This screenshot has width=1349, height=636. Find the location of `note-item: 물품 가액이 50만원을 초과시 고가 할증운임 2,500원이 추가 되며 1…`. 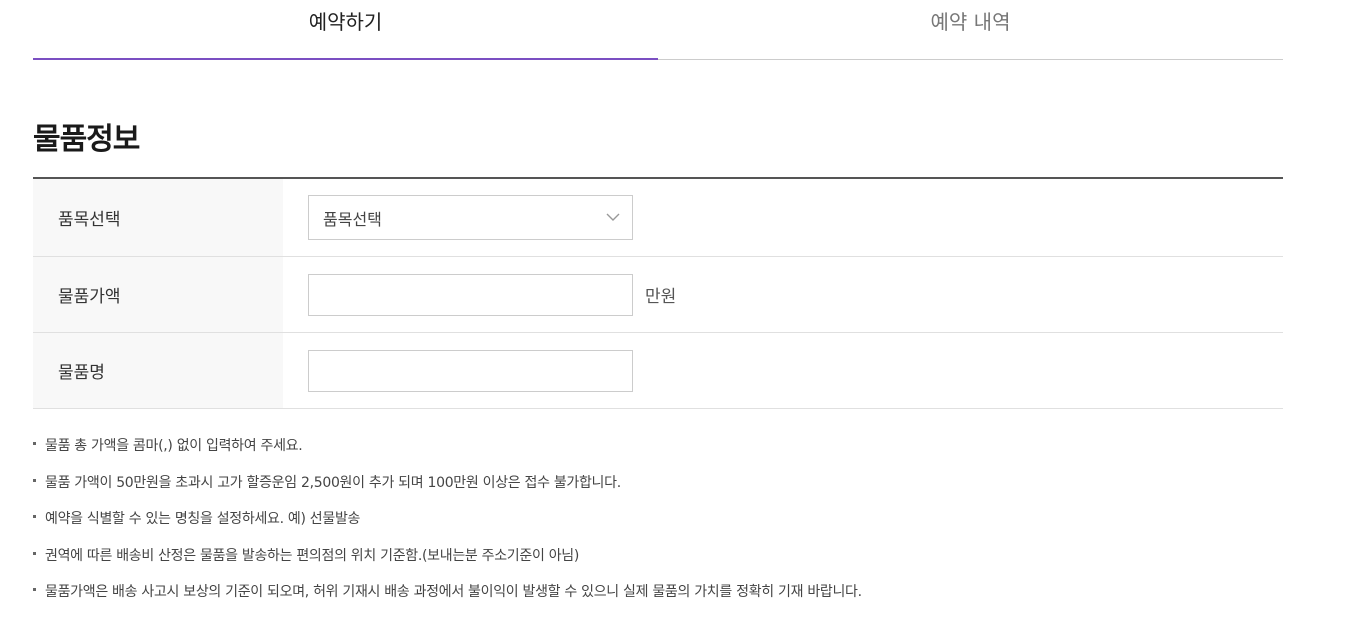

note-item: 물품 가액이 50만원을 초과시 고가 할증운임 2,500원이 추가 되며 1… is located at coordinates (658, 483).